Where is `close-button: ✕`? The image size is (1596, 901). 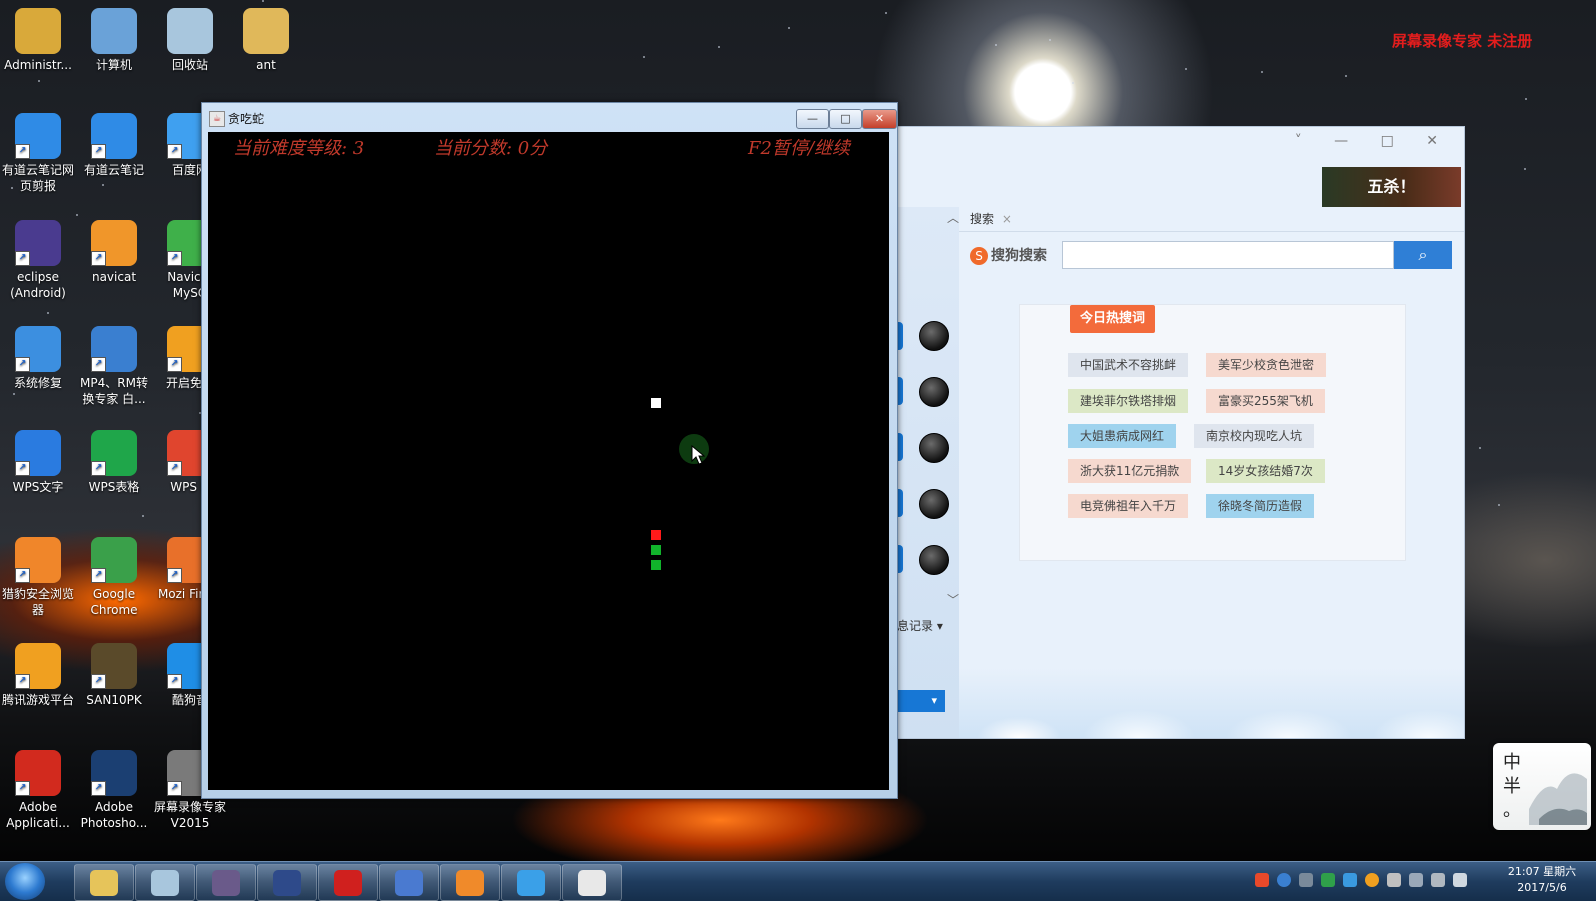
close-button: ✕ is located at coordinates (879, 119).